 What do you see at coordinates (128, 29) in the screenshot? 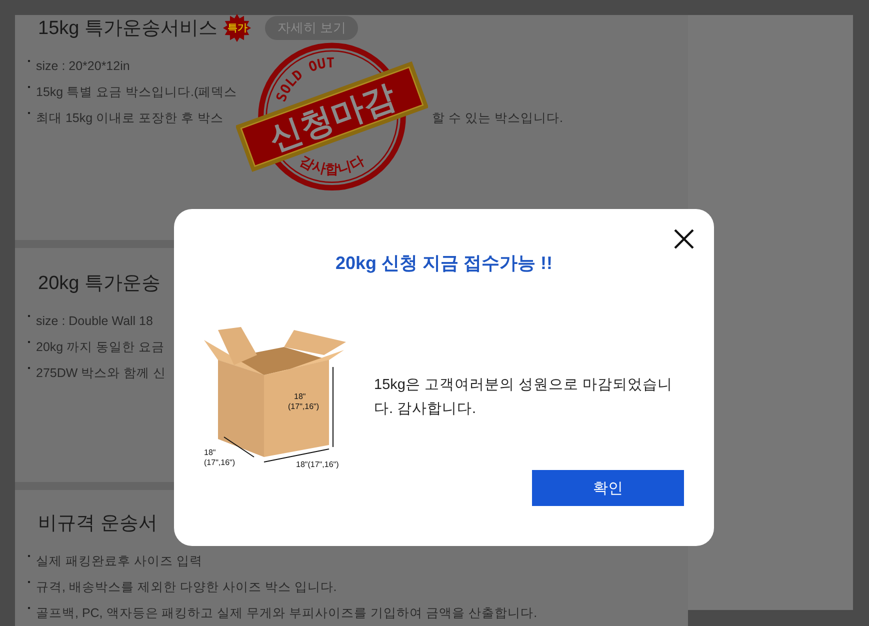
I see `service-title: 15kg 특가운송서비스` at bounding box center [128, 29].